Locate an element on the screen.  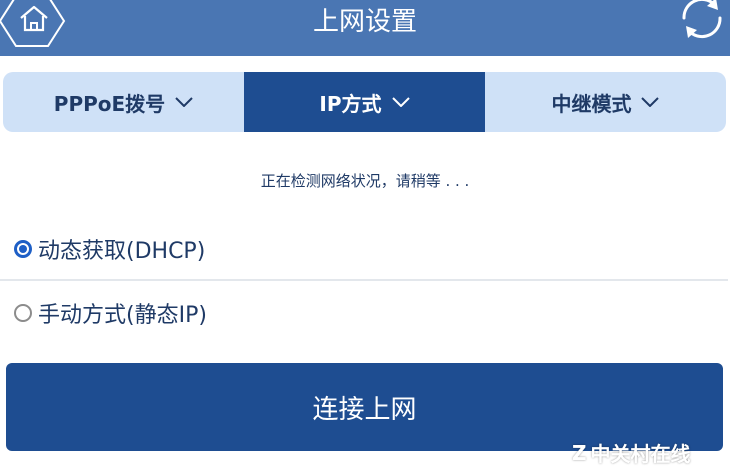
tab-label: PPPoE拨号 is located at coordinates (109, 103).